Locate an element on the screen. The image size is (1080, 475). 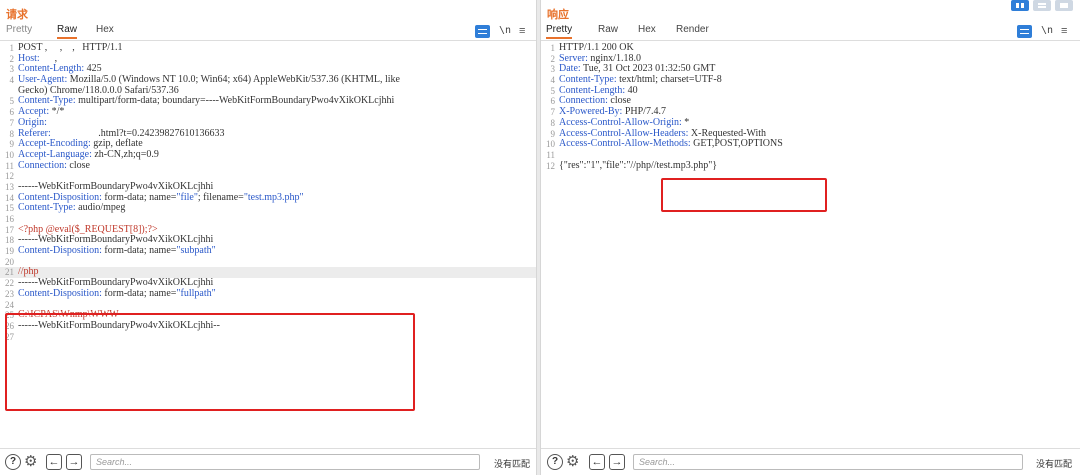
code-token: , is located at coordinates (52, 58).